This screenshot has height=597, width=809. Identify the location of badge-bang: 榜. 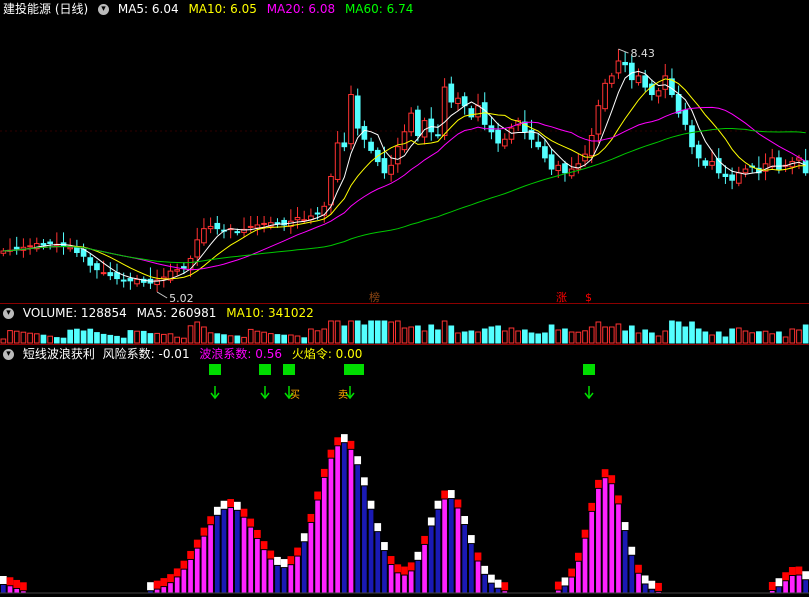
(374, 297).